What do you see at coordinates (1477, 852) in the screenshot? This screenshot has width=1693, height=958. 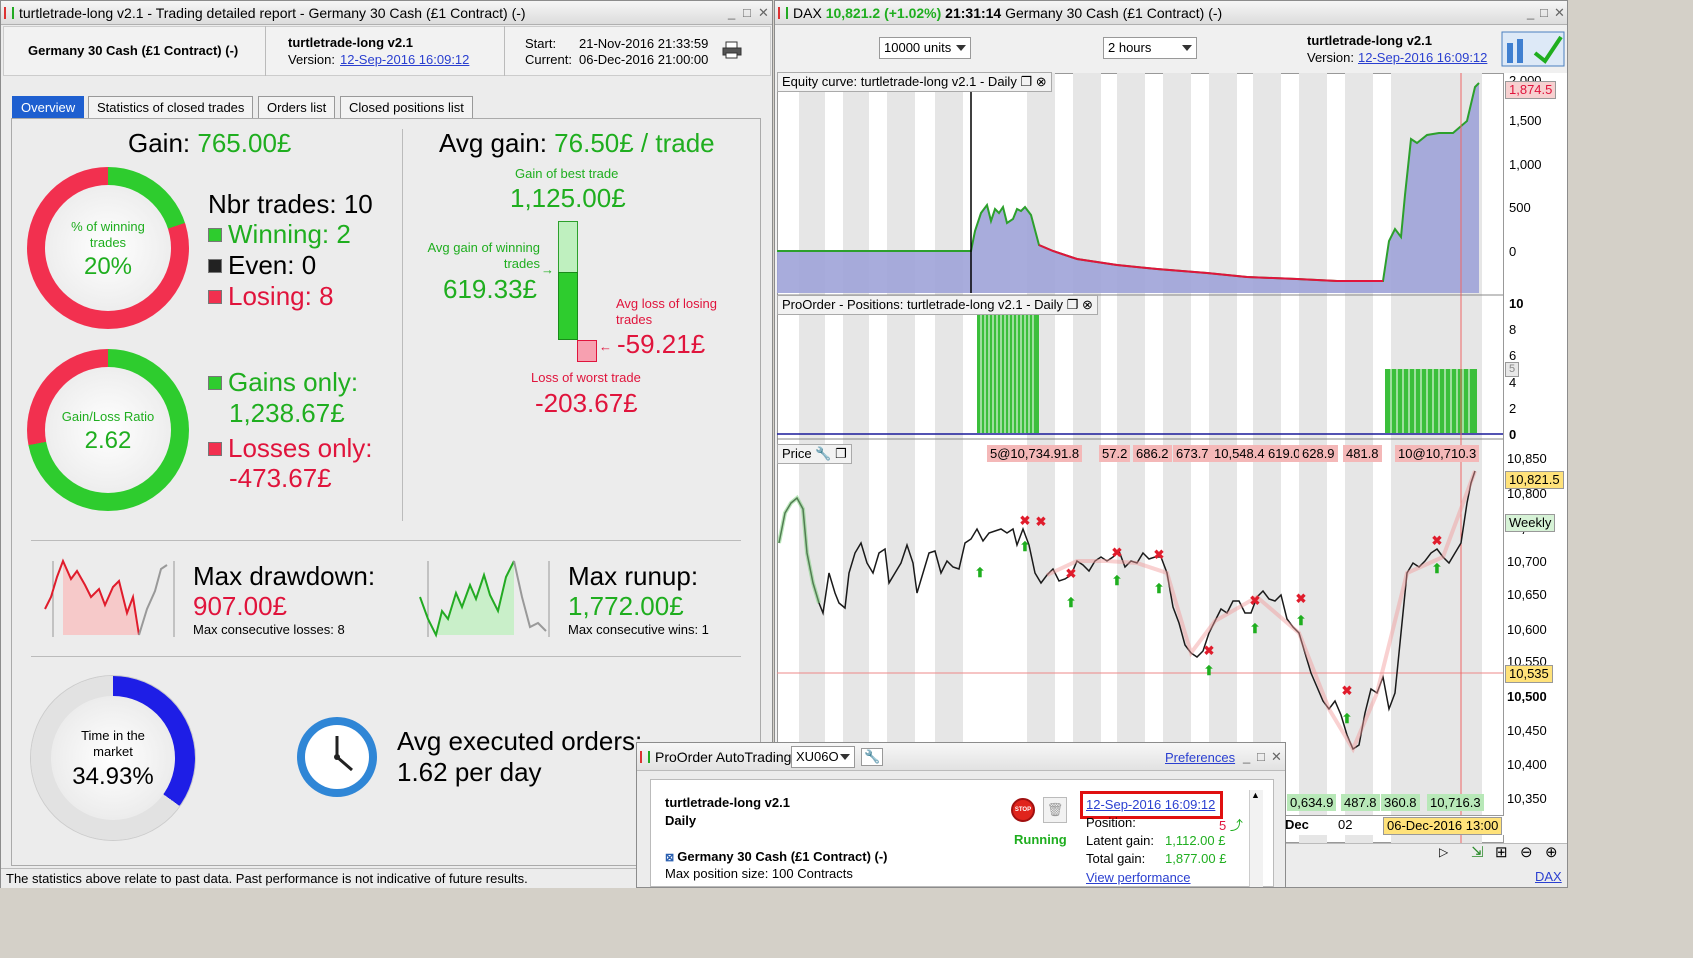 I see `indicator-icon: ⇲` at bounding box center [1477, 852].